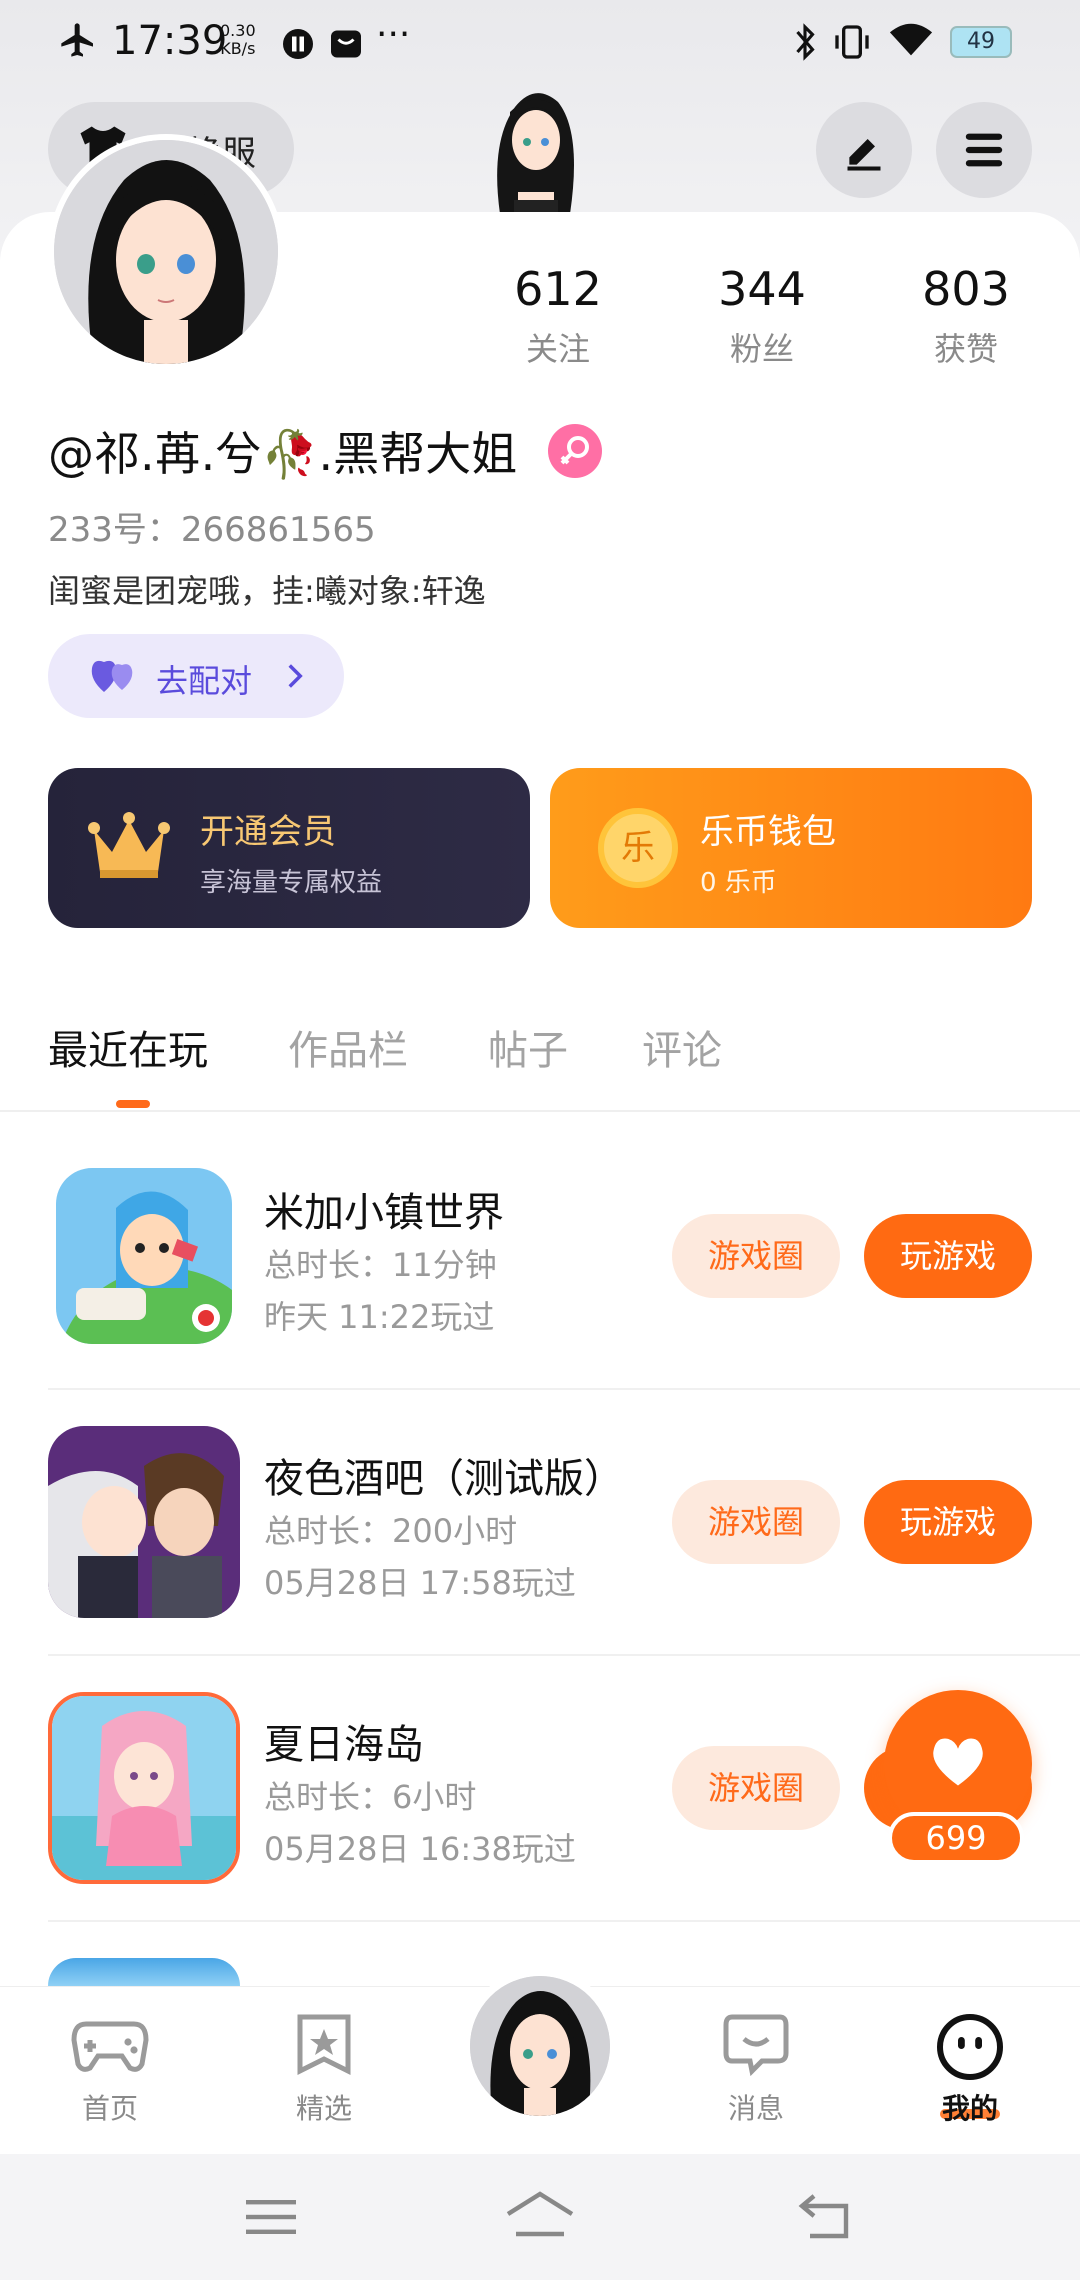  I want to click on nav-featured-label: 精选, so click(323, 2108).